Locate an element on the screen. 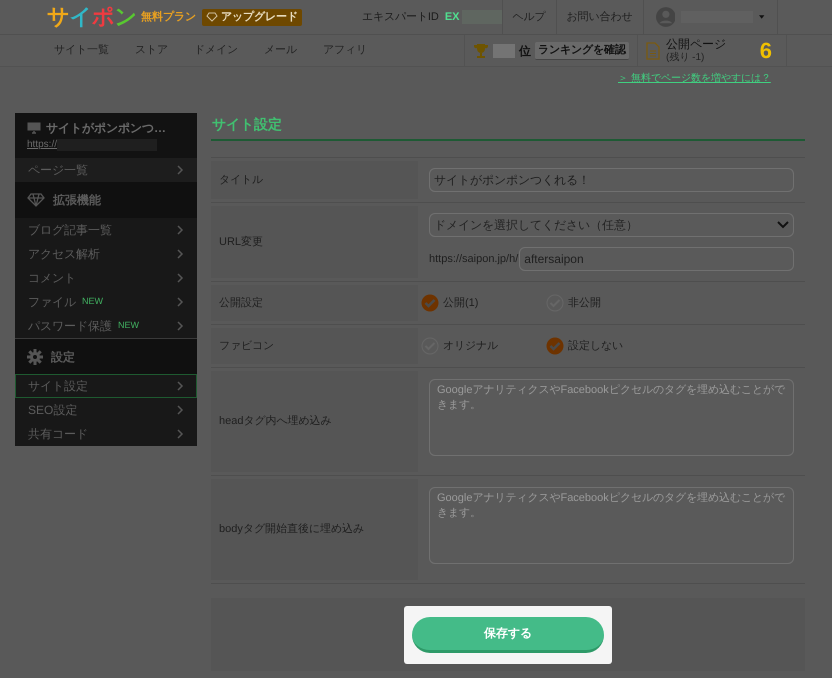 Image resolution: width=832 pixels, height=678 pixels. chevron-down-icon is located at coordinates (783, 225).